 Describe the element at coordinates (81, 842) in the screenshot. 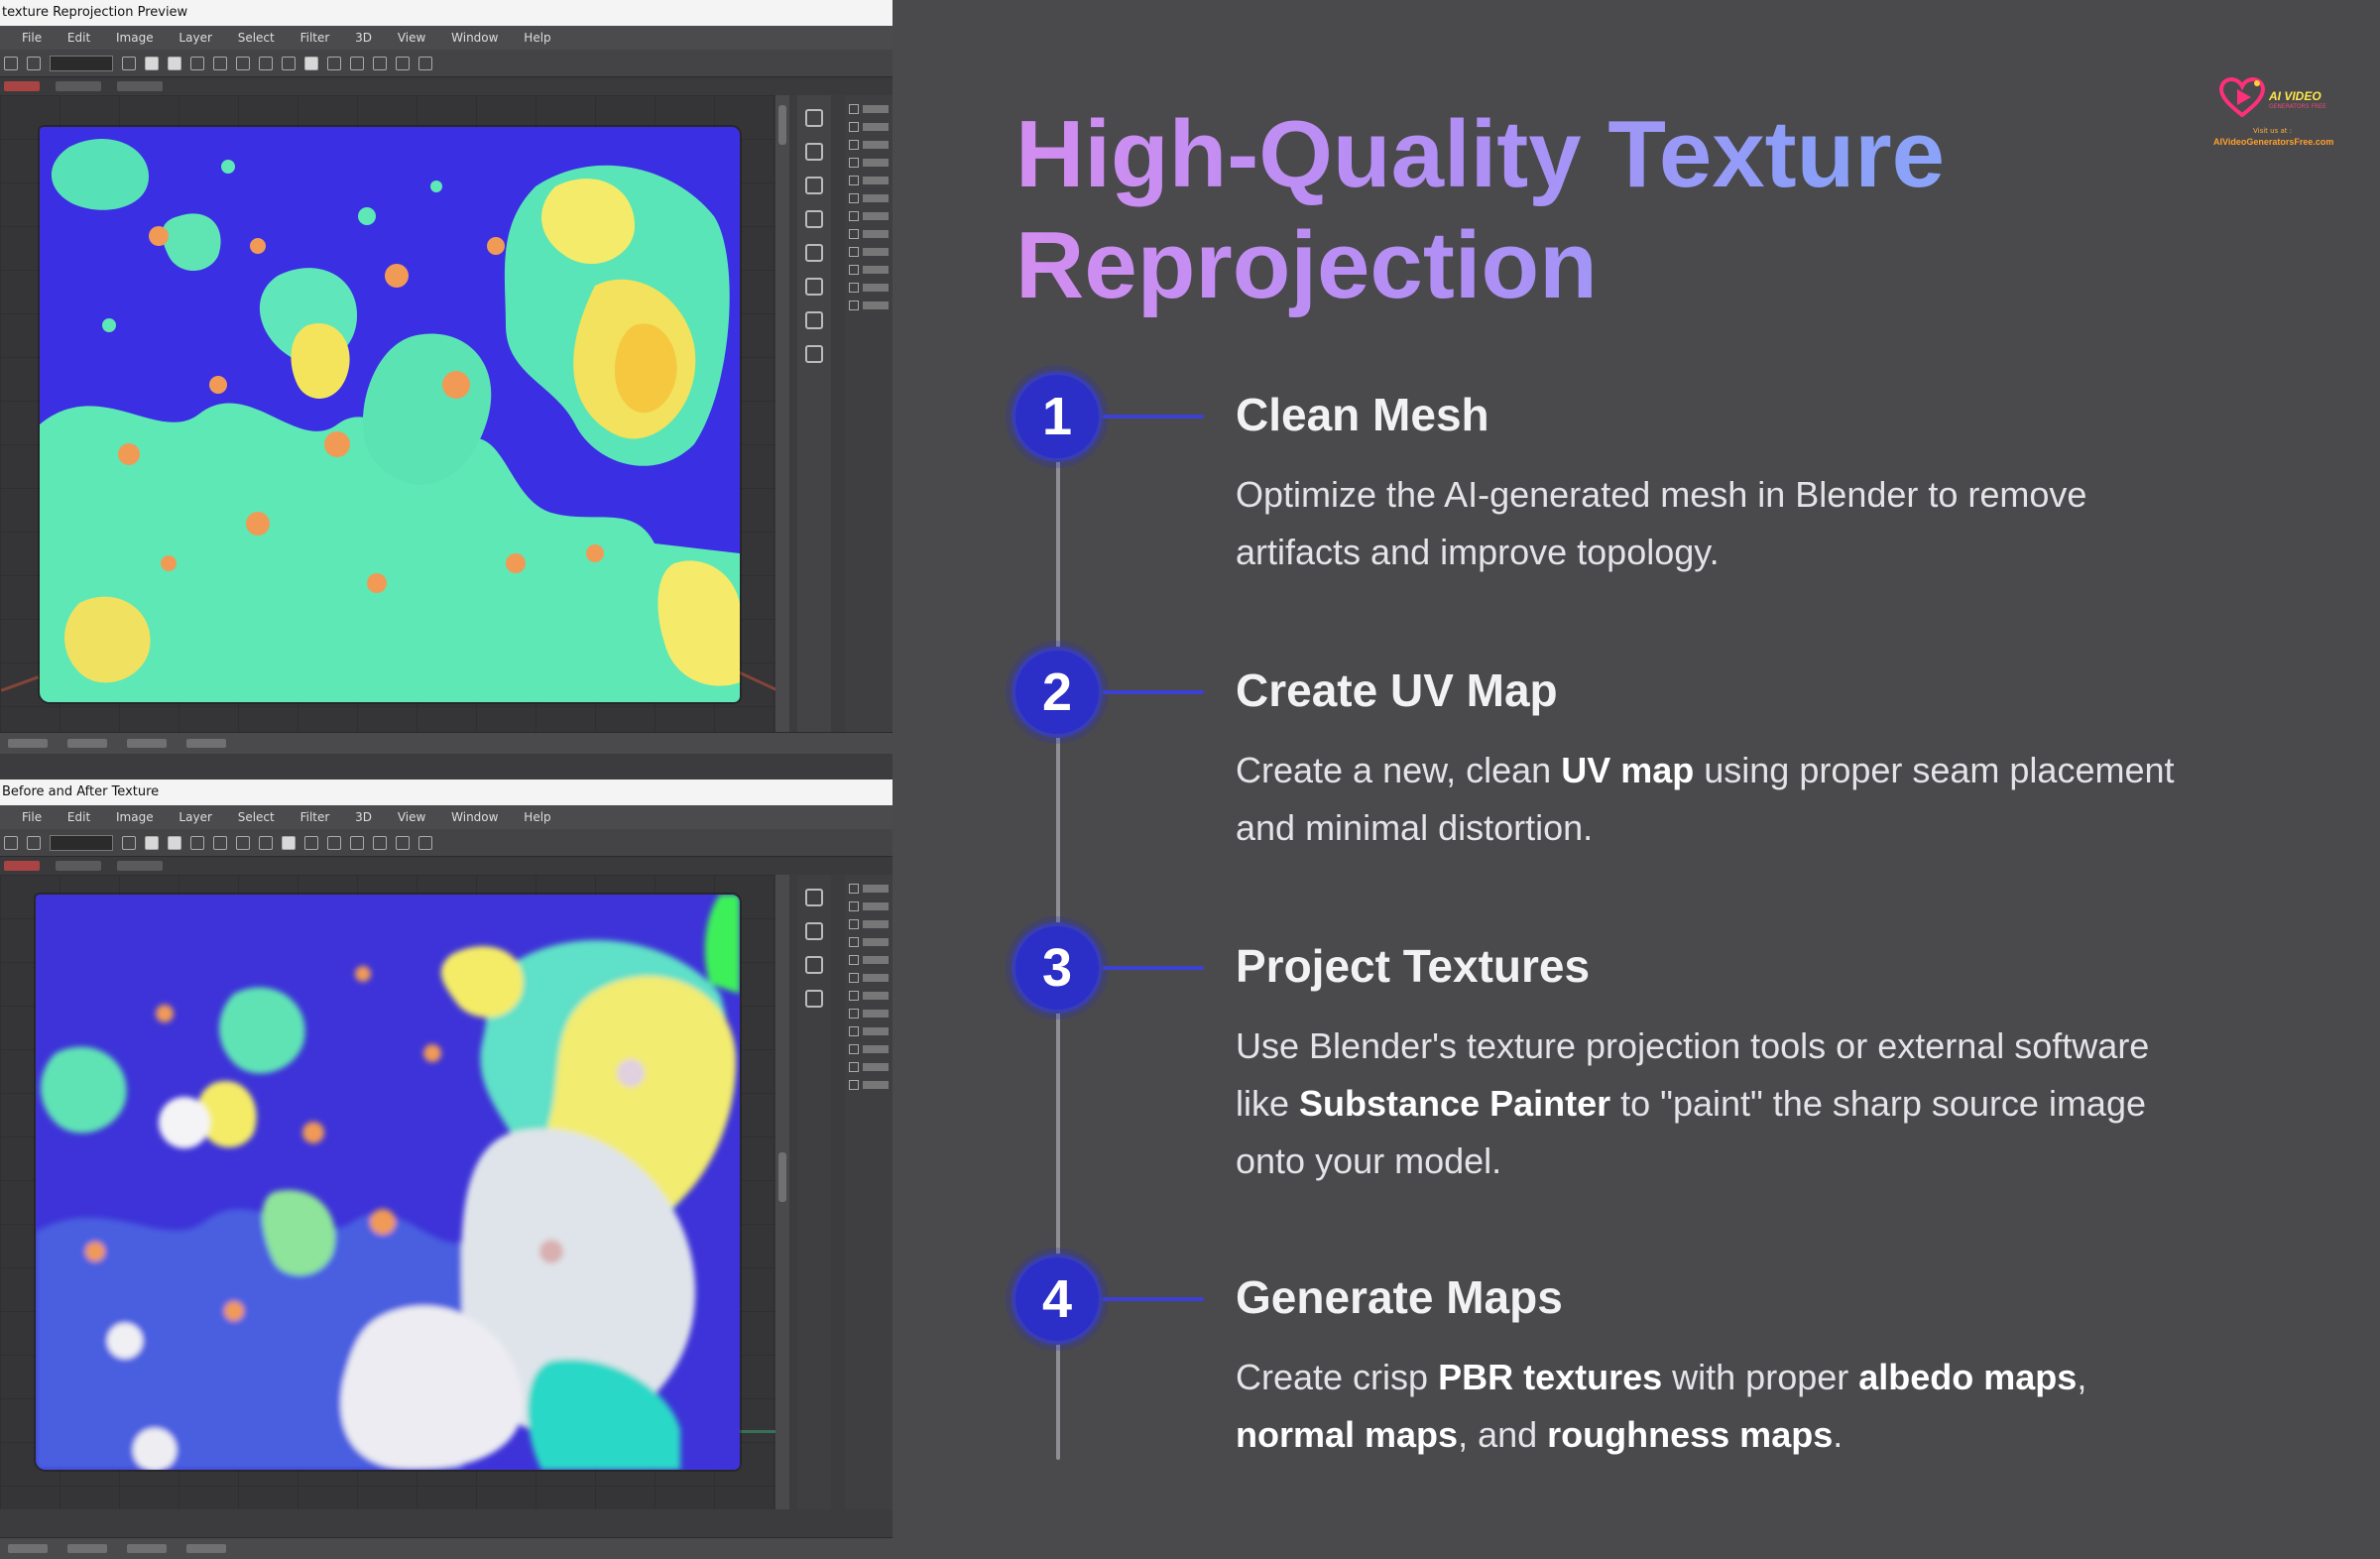

I see `size-field` at that location.